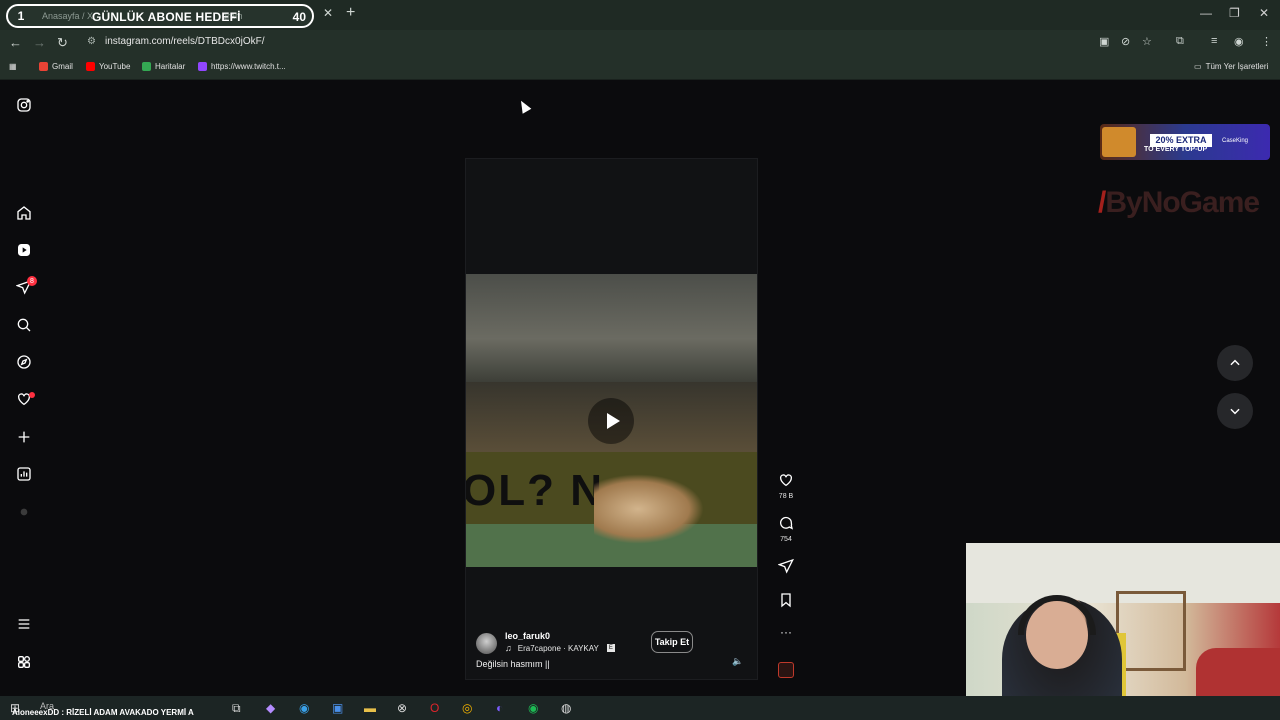 Image resolution: width=1280 pixels, height=720 pixels. What do you see at coordinates (166, 17) in the screenshot?
I see `stream-goal-label: GÜNLÜK ABONE HEDEFİ` at bounding box center [166, 17].